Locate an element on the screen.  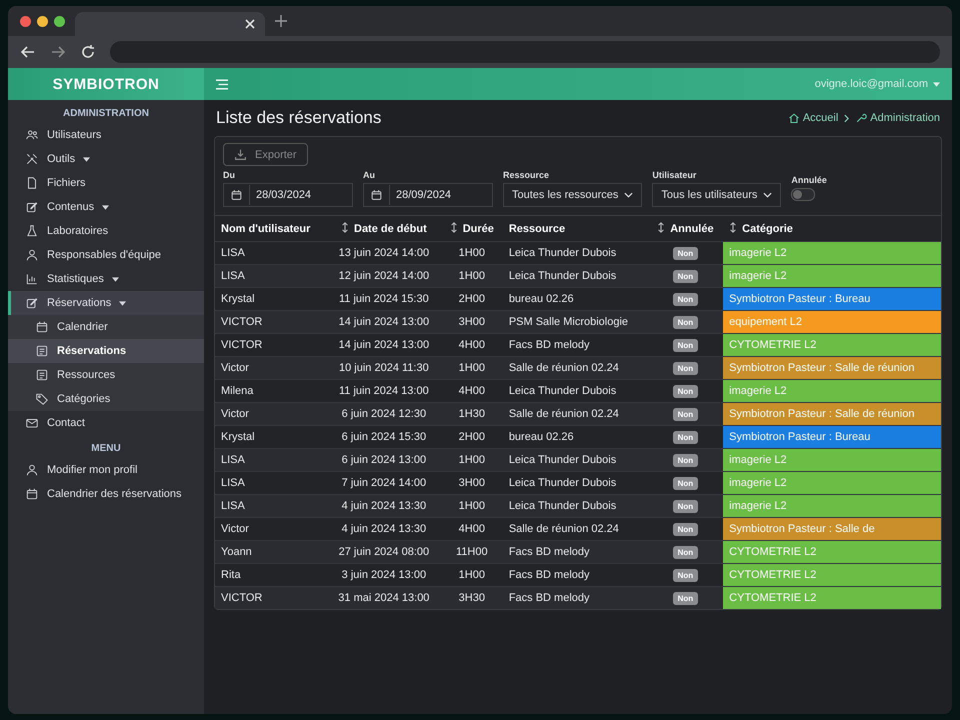
date-field: 28/03/2024 is located at coordinates (288, 195).